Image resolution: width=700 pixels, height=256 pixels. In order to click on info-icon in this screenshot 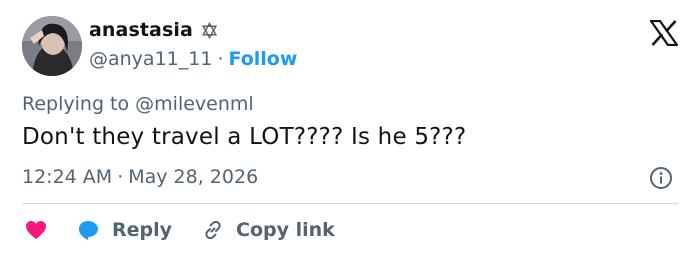, I will do `click(661, 178)`.